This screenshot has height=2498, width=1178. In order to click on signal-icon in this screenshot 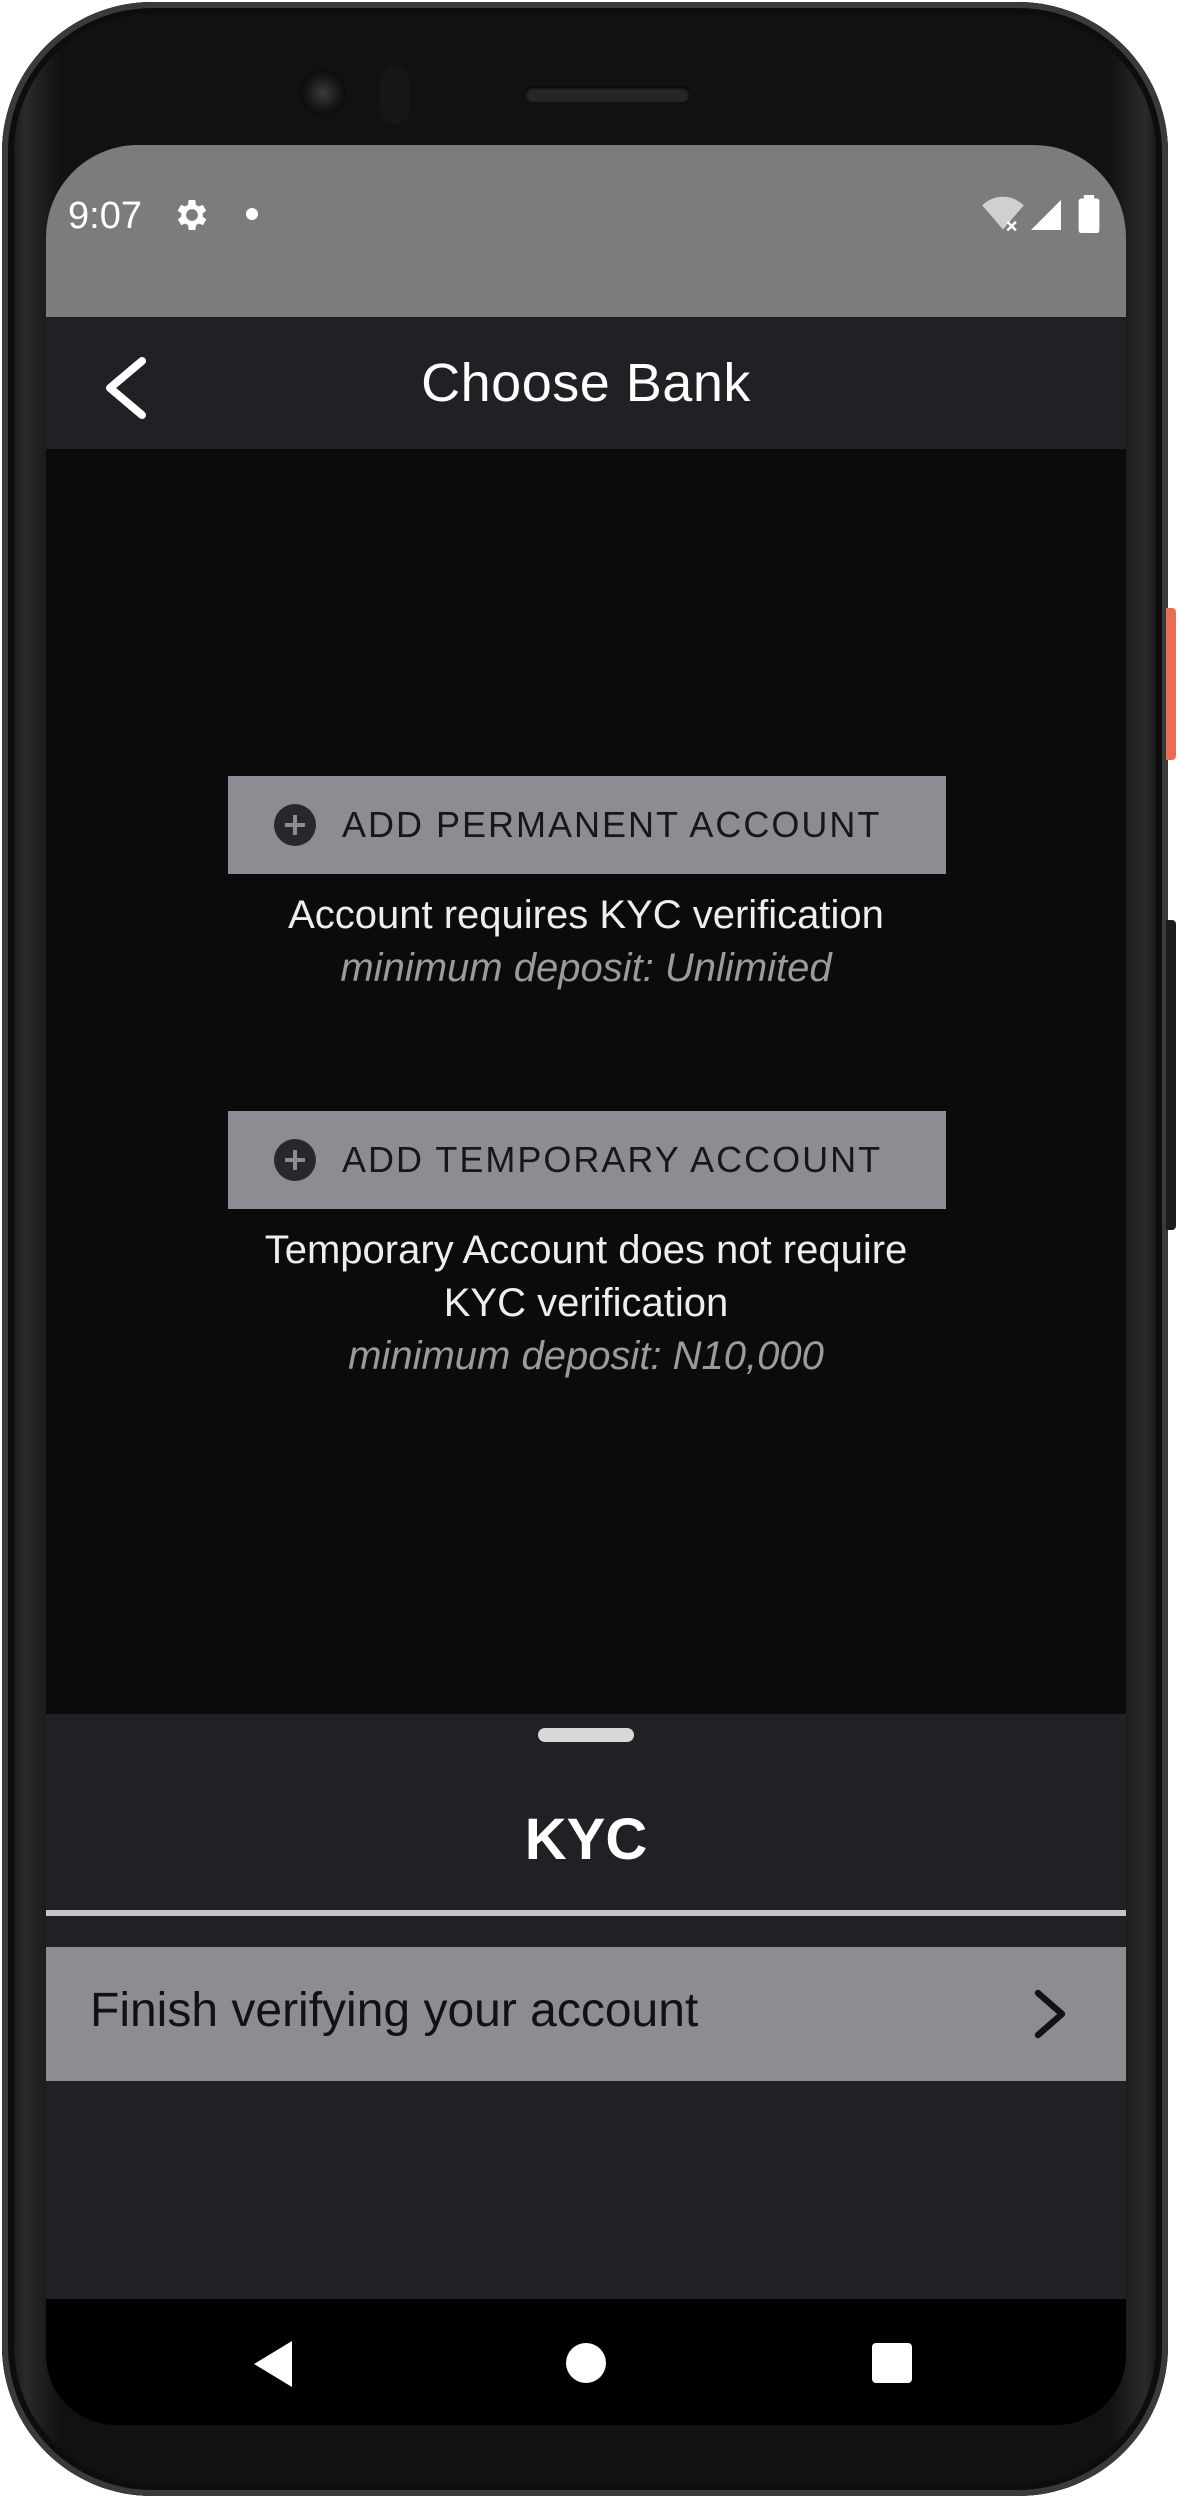, I will do `click(1046, 215)`.